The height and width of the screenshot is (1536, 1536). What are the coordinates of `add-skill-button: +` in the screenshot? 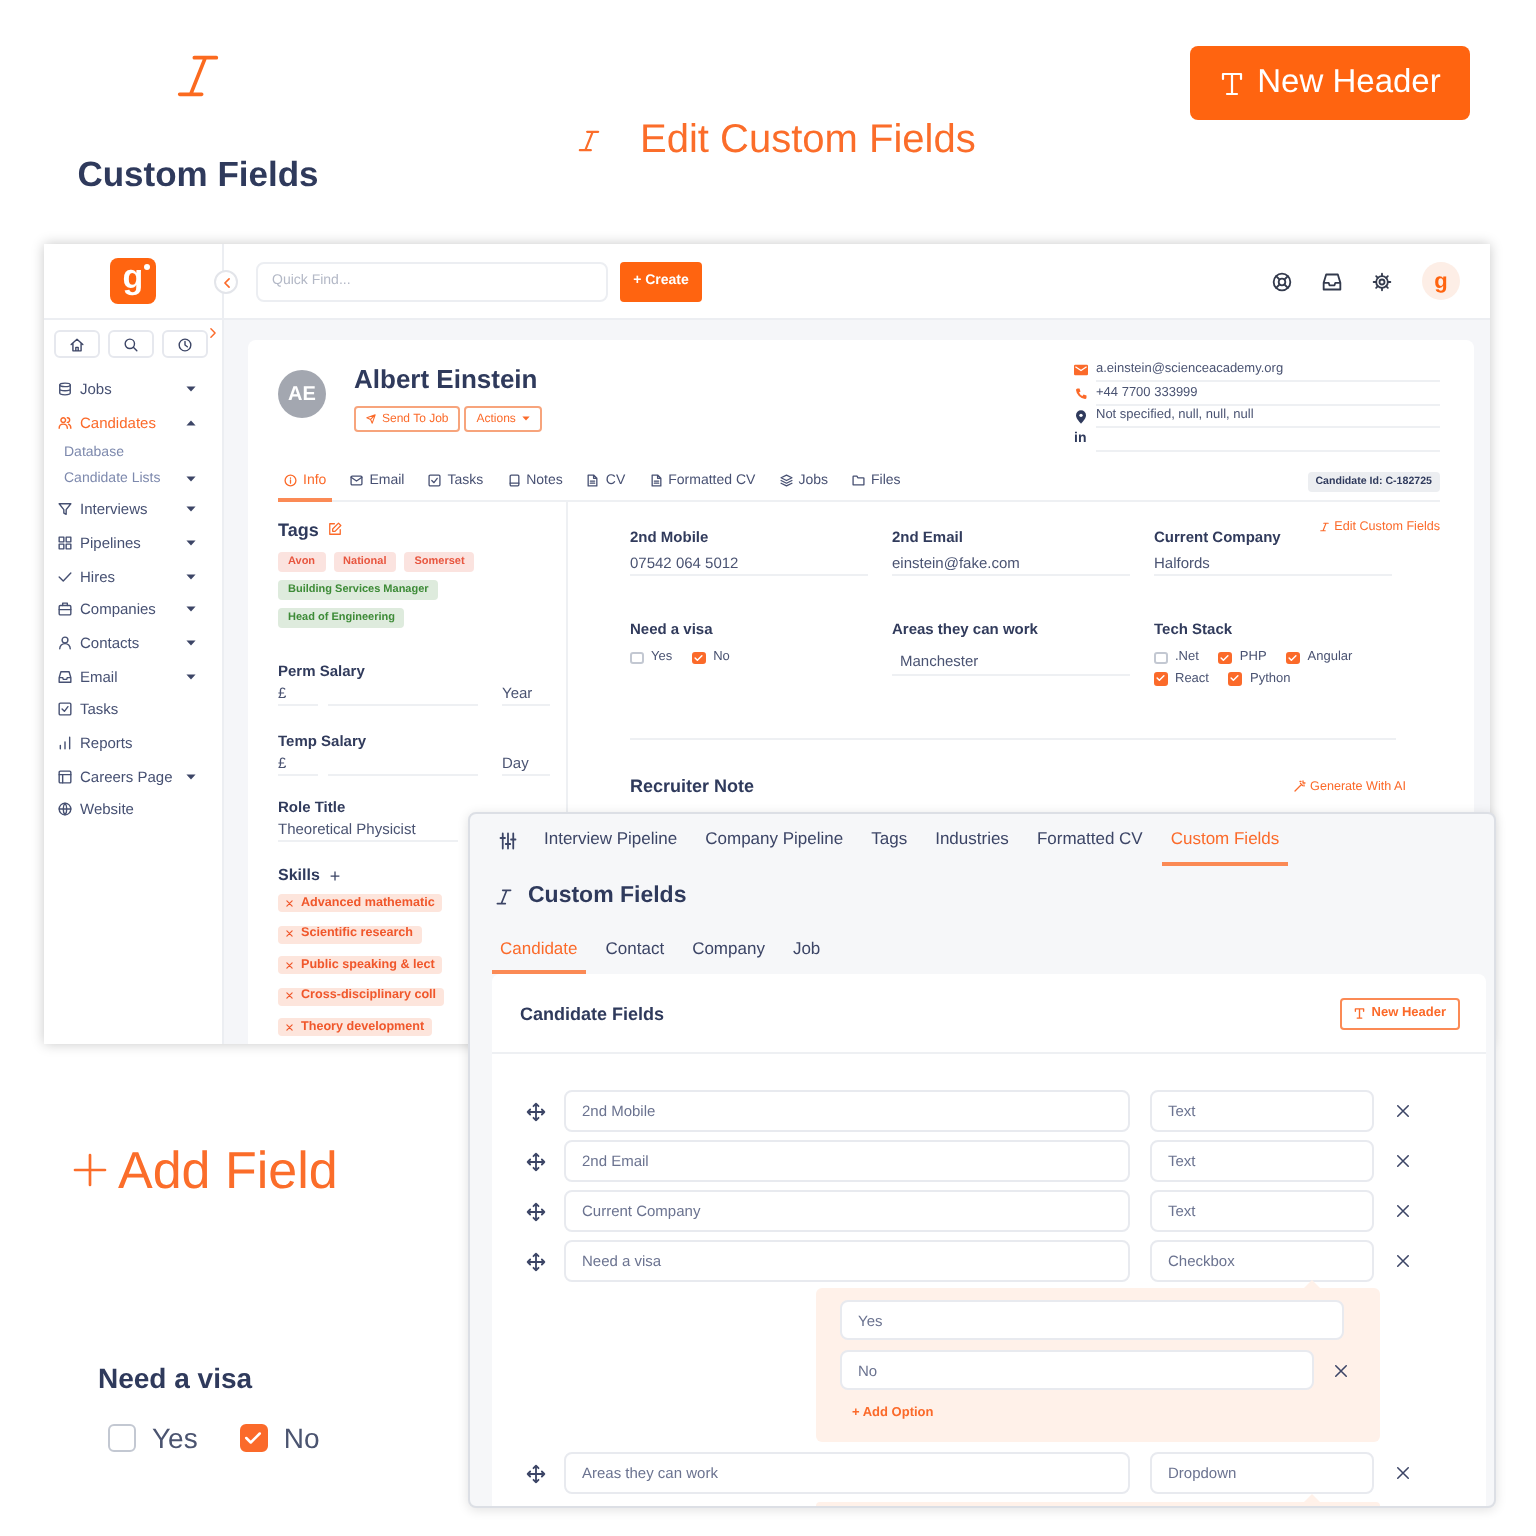 It's located at (335, 875).